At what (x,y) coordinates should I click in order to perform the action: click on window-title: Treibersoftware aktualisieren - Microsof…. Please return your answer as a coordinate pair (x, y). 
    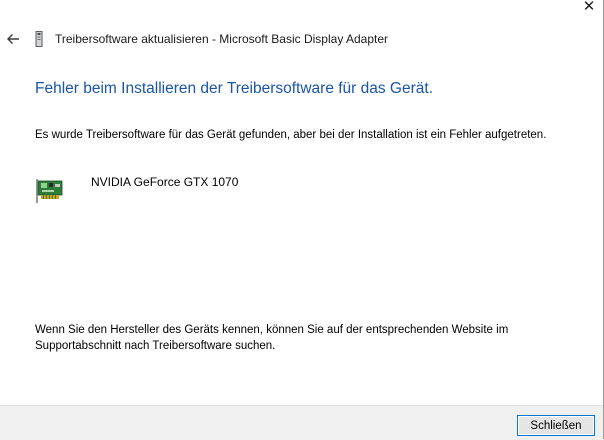
    Looking at the image, I should click on (222, 39).